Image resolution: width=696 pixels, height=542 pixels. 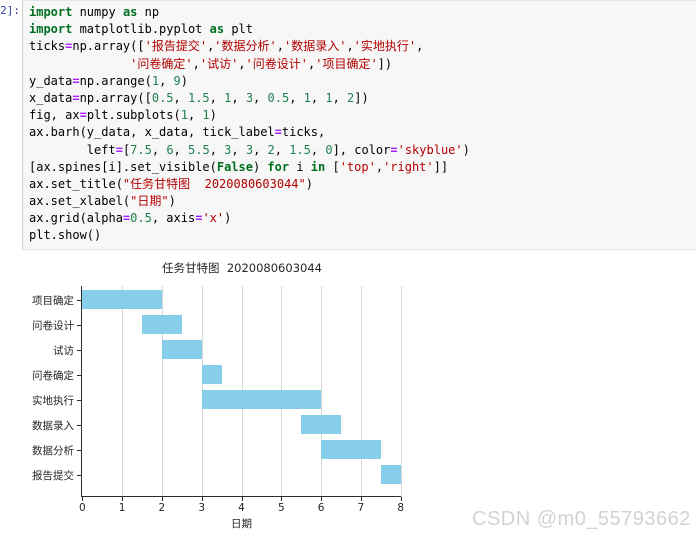 I want to click on code-token-str: '问卷确定', so click(x=161, y=63).